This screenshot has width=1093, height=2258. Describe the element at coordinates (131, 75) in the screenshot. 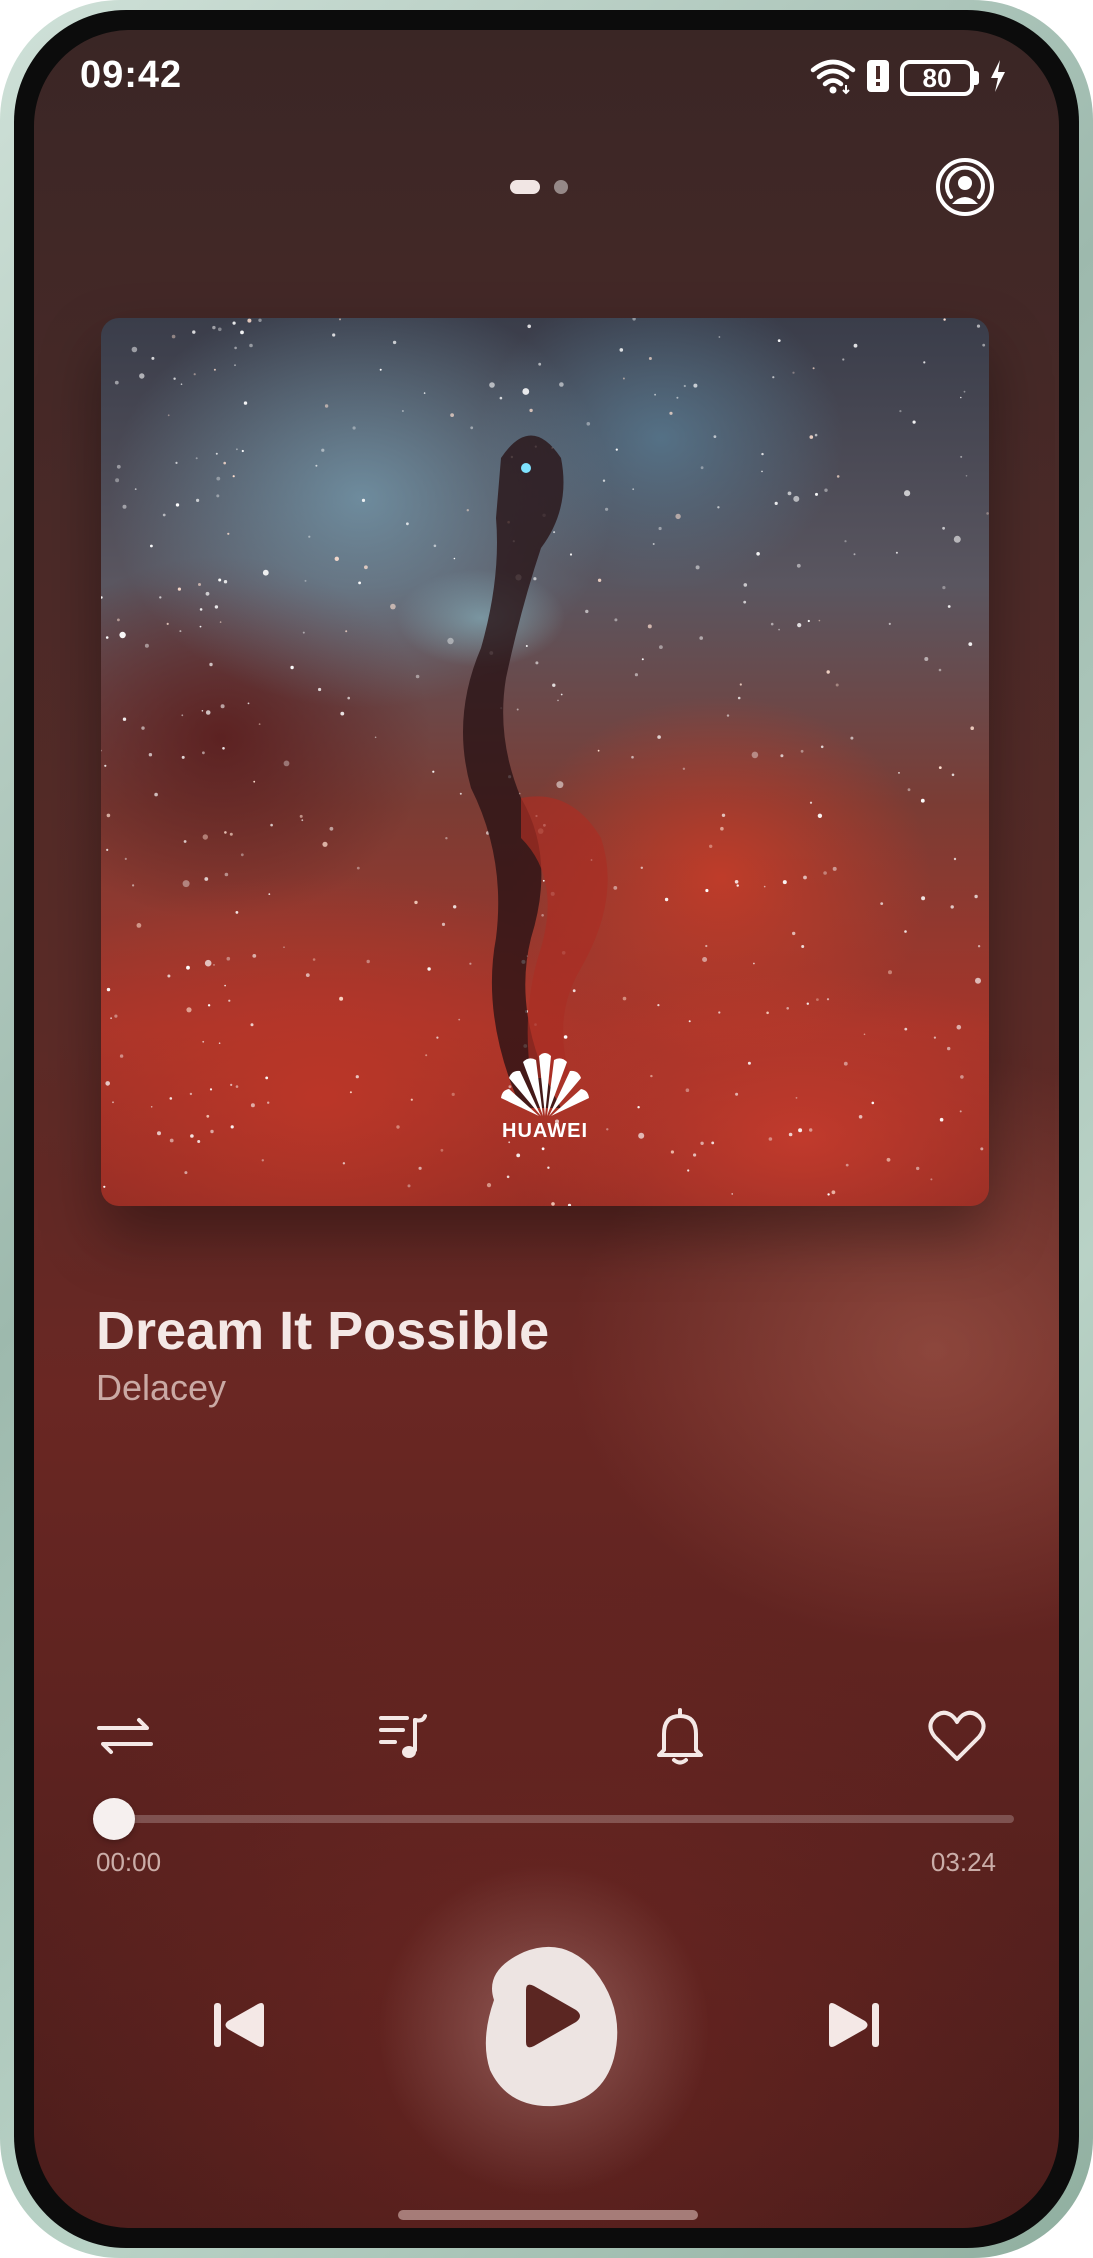

I see `status-time: 09:42` at that location.